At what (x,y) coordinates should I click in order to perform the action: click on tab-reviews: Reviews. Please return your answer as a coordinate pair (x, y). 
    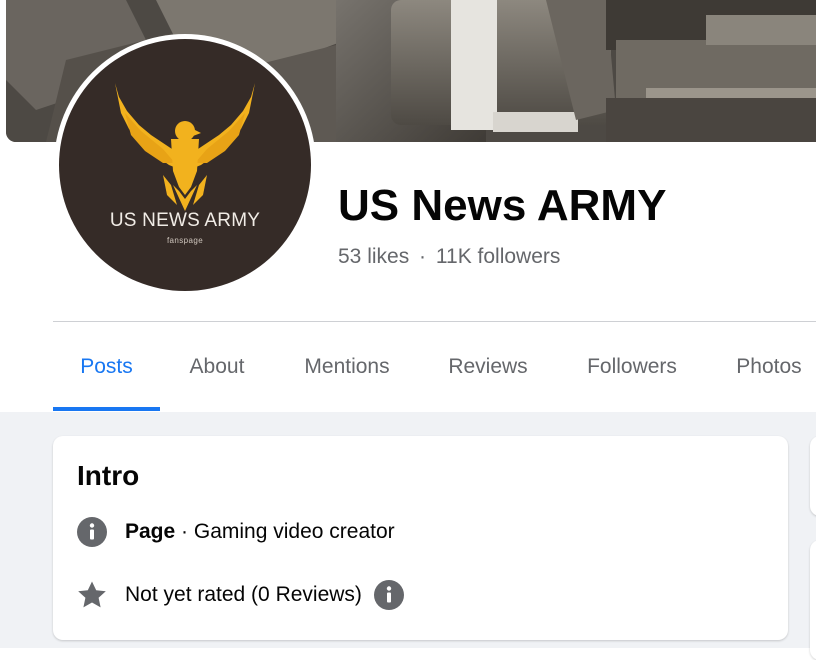
    Looking at the image, I should click on (488, 367).